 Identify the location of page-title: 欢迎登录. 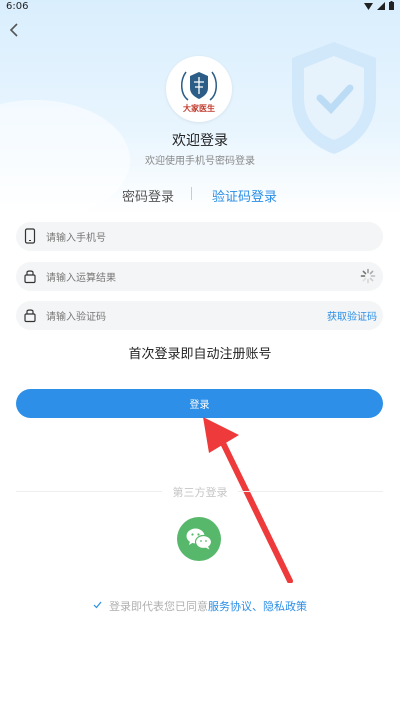
(200, 141).